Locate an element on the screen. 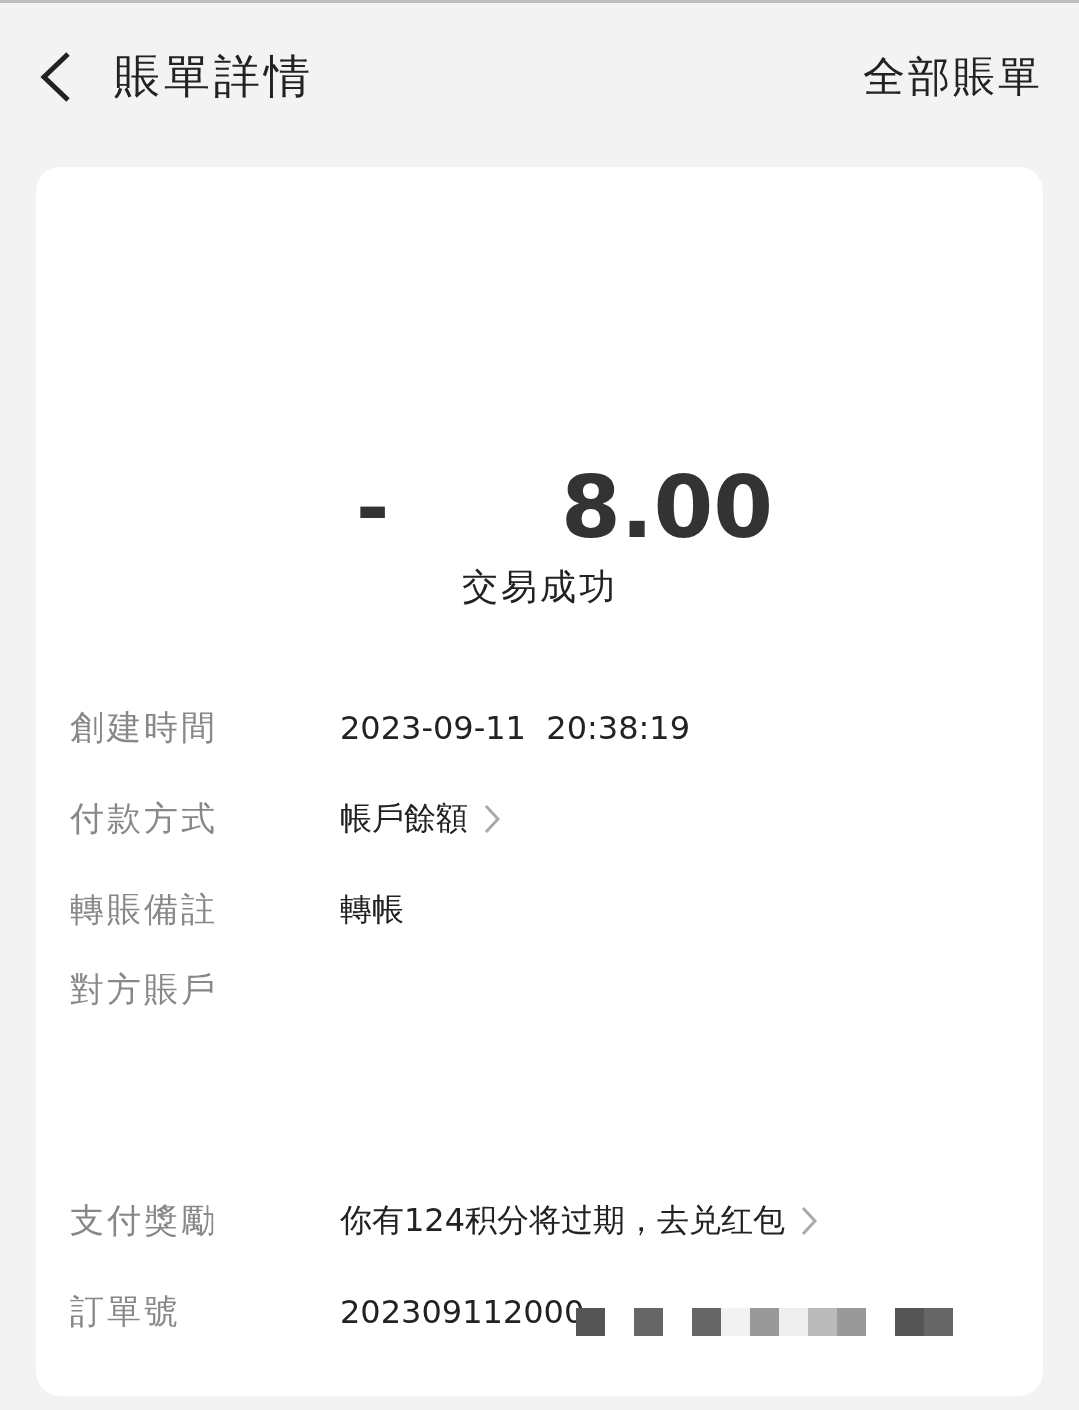 This screenshot has width=1079, height=1410. minus-sign: - is located at coordinates (373, 507).